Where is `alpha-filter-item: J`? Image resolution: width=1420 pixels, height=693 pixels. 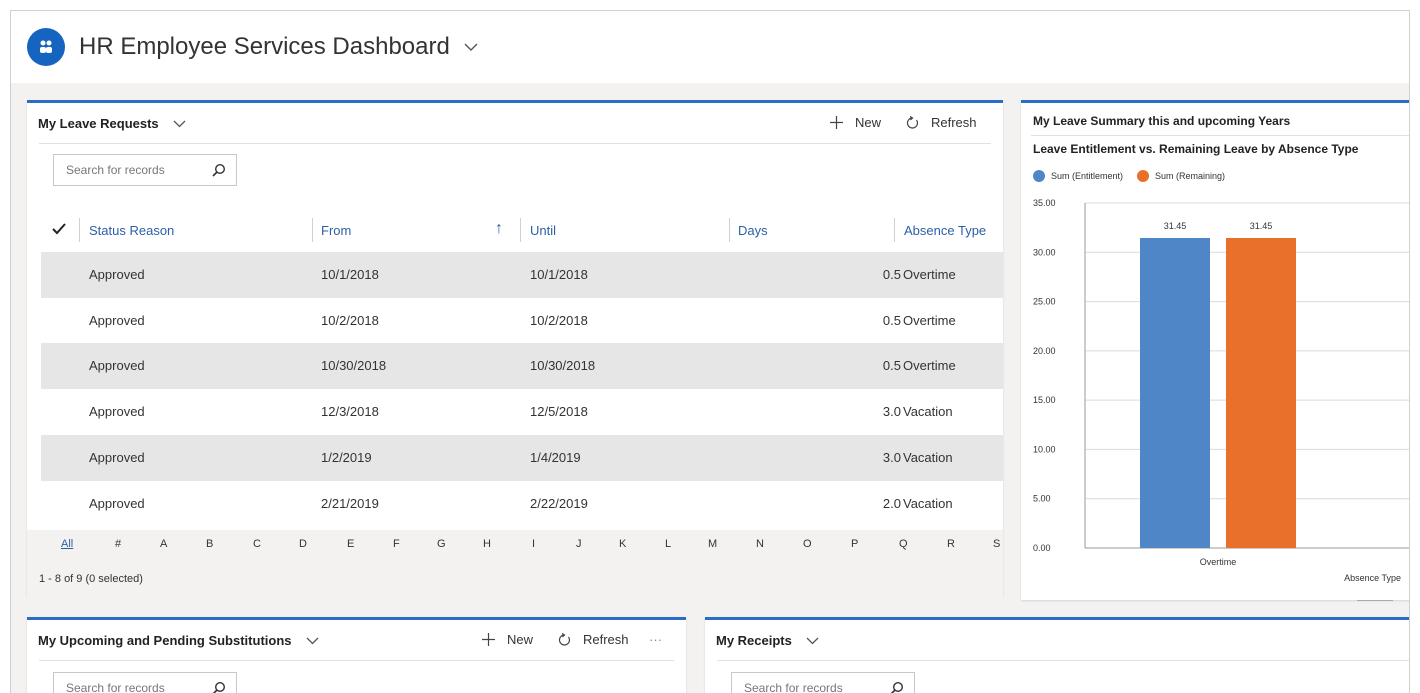
alpha-filter-item: J is located at coordinates (579, 544).